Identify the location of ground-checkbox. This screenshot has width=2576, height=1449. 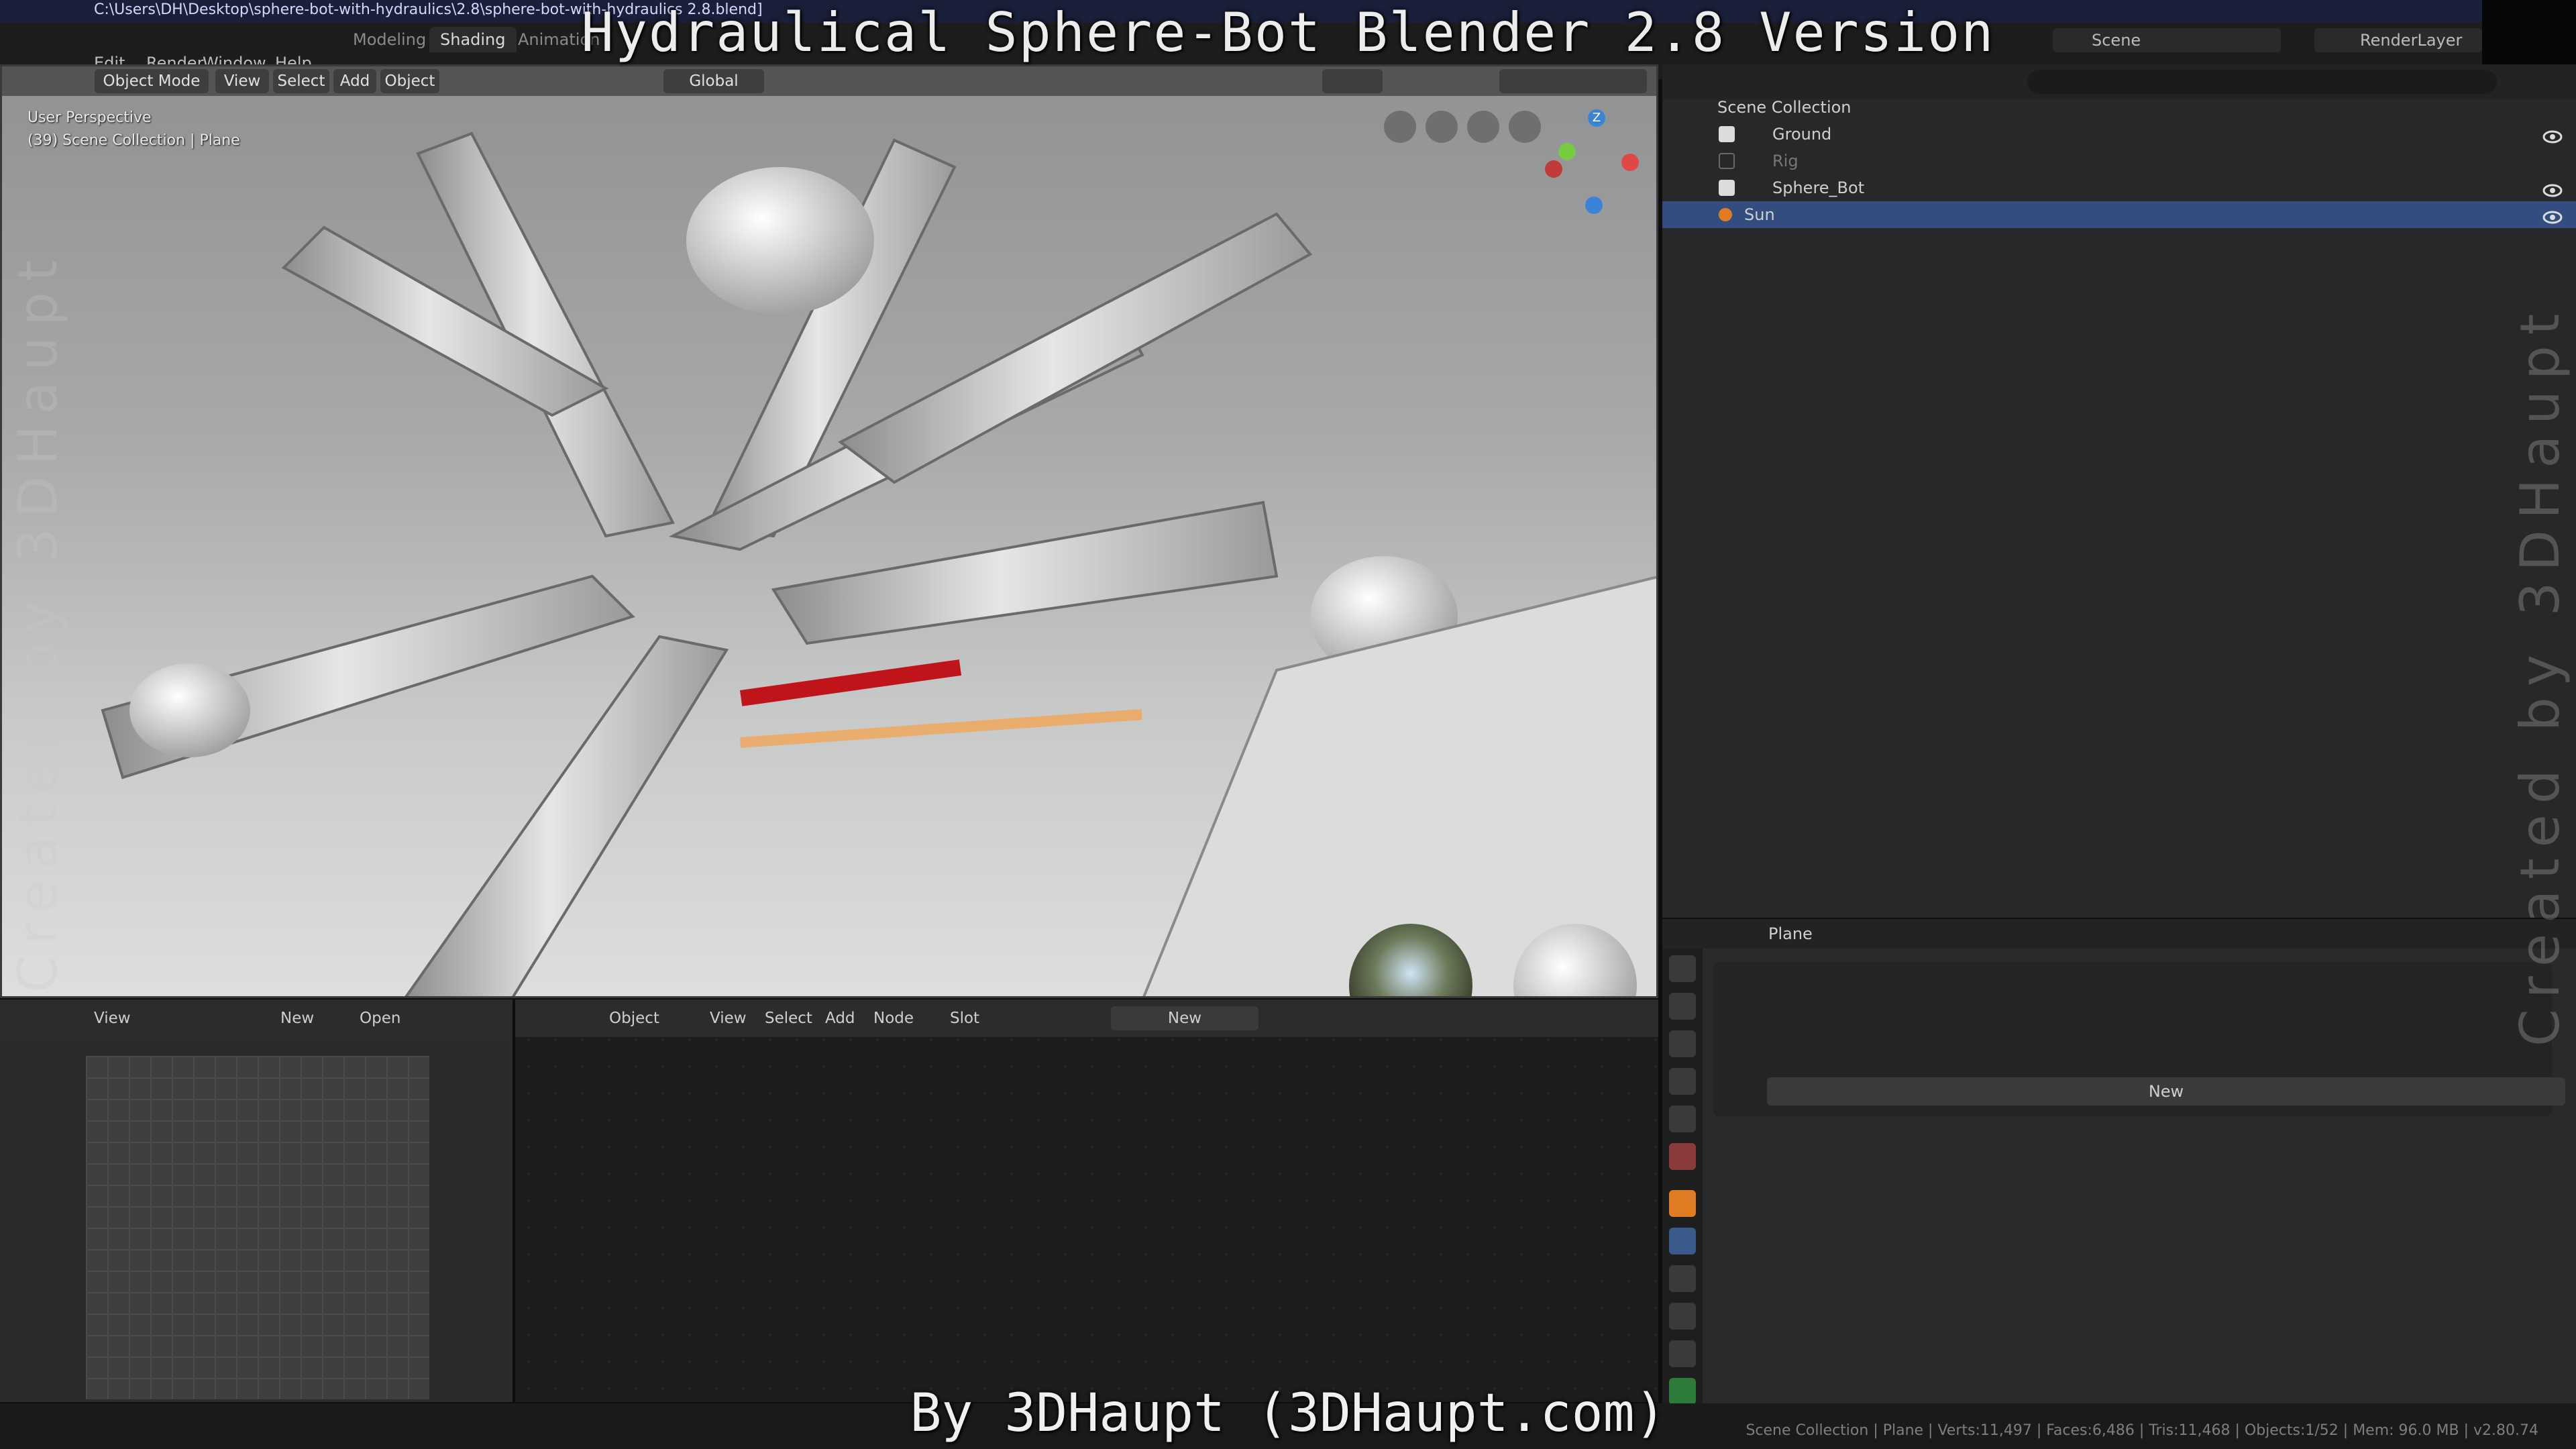
(1727, 134).